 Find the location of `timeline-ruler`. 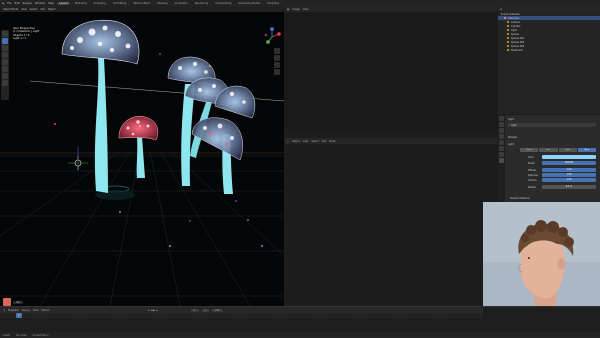

timeline-ruler is located at coordinates (241, 315).